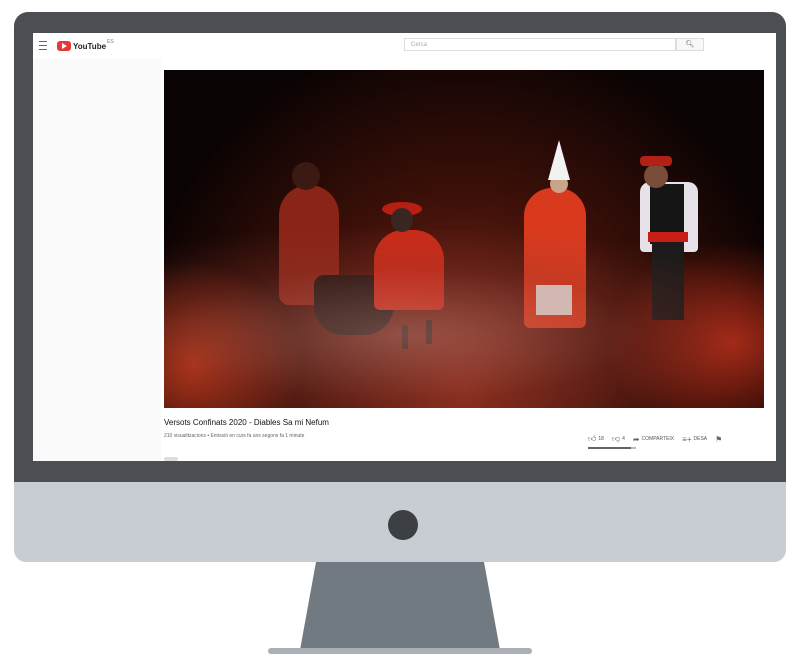 The image size is (800, 657). Describe the element at coordinates (540, 44) in the screenshot. I see `search-input: Cerca` at that location.